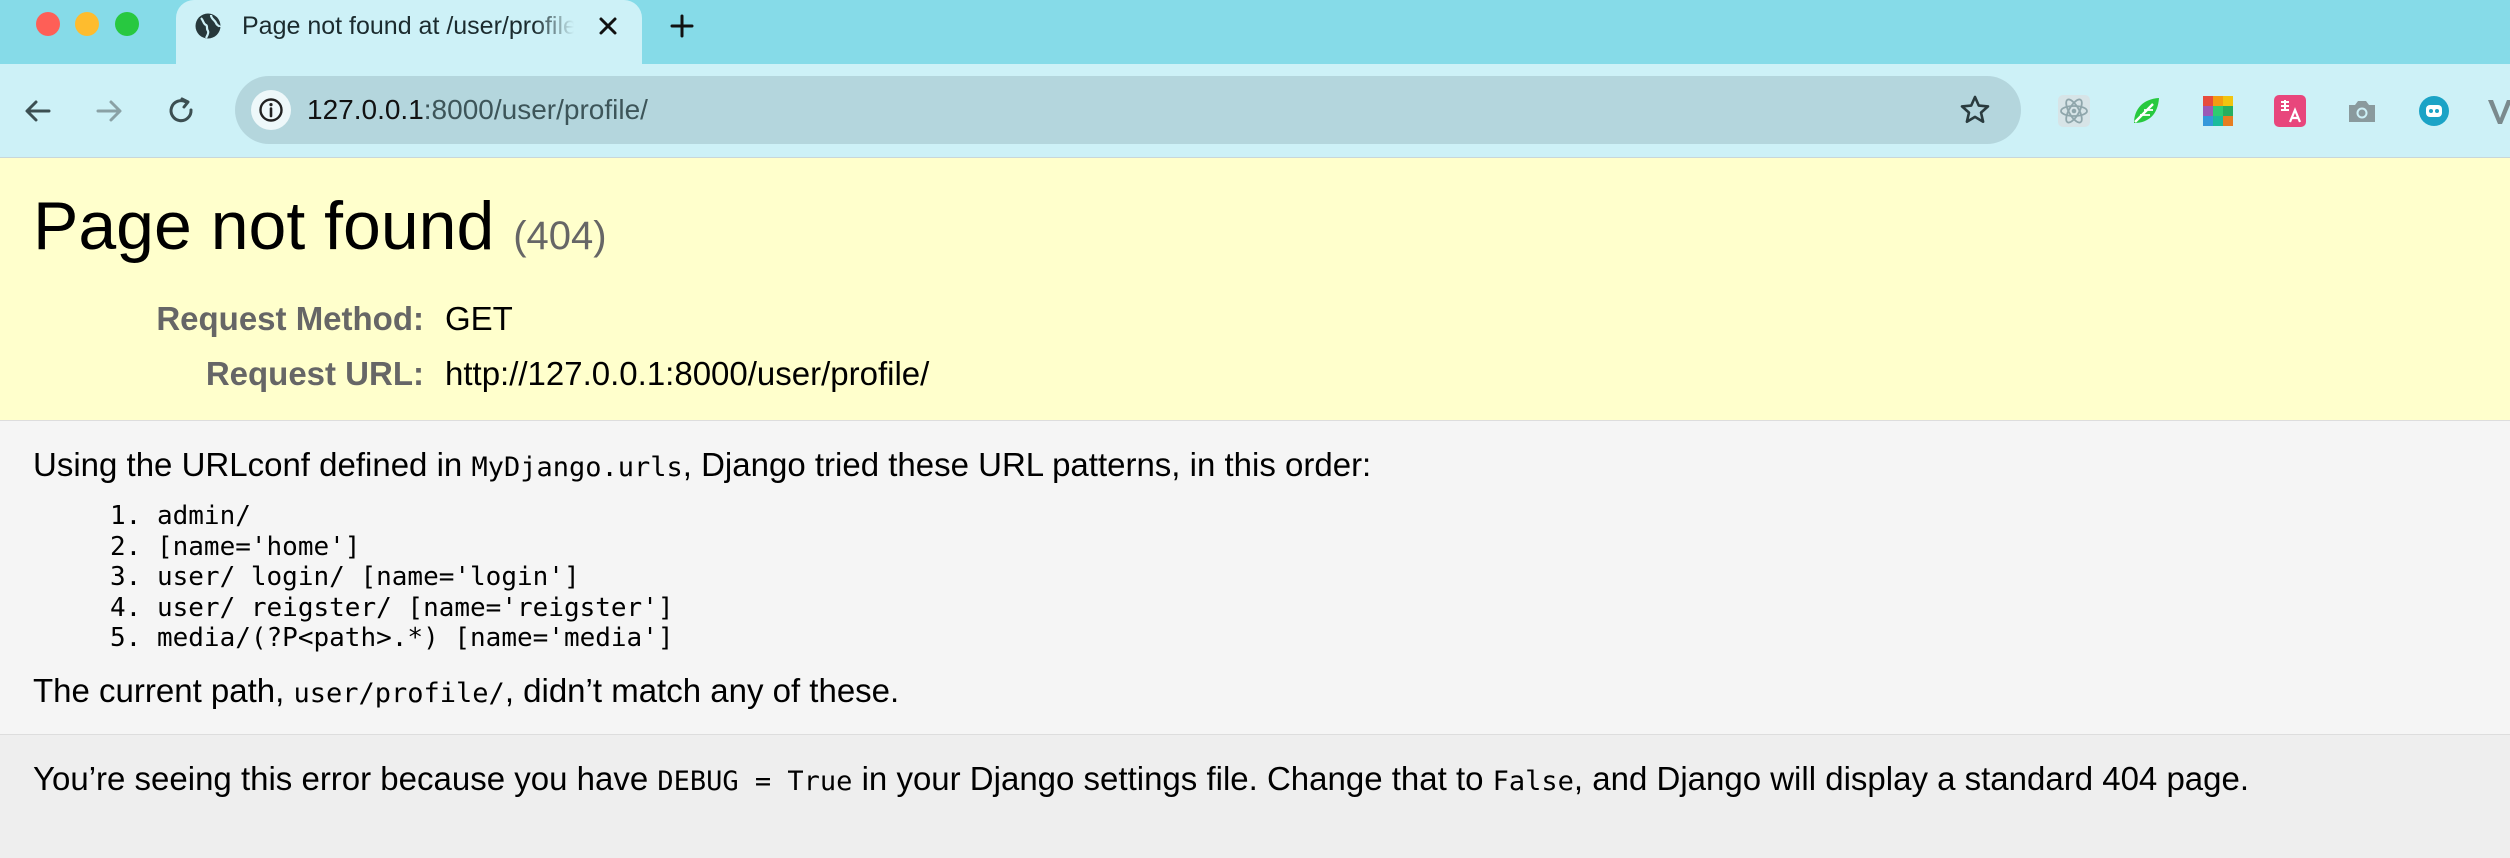 Image resolution: width=2510 pixels, height=858 pixels. What do you see at coordinates (38, 111) in the screenshot?
I see `back-arrow-icon` at bounding box center [38, 111].